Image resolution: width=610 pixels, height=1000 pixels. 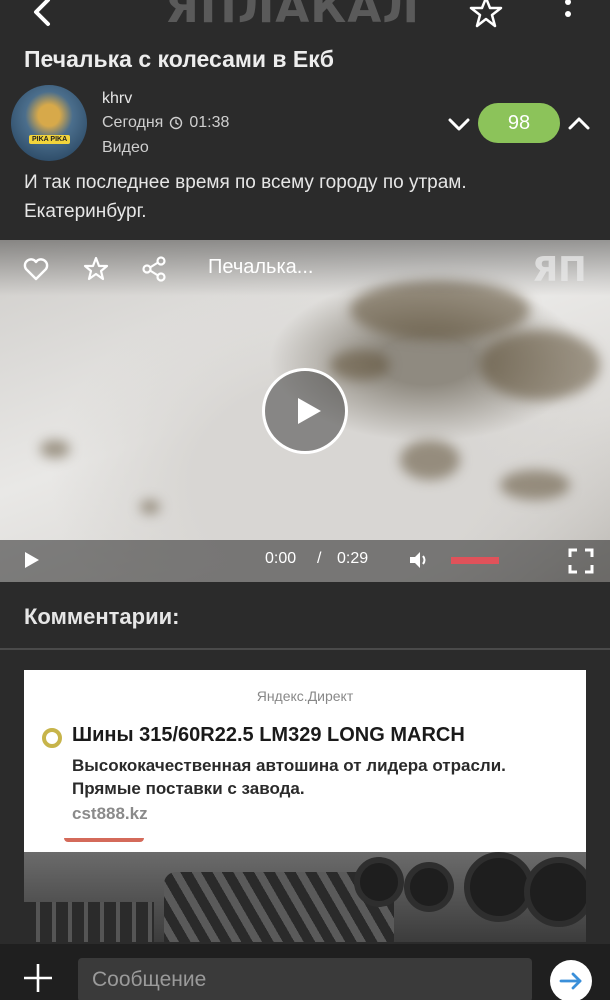 What do you see at coordinates (305, 696) in the screenshot?
I see `ad-source: Яндекс.Директ` at bounding box center [305, 696].